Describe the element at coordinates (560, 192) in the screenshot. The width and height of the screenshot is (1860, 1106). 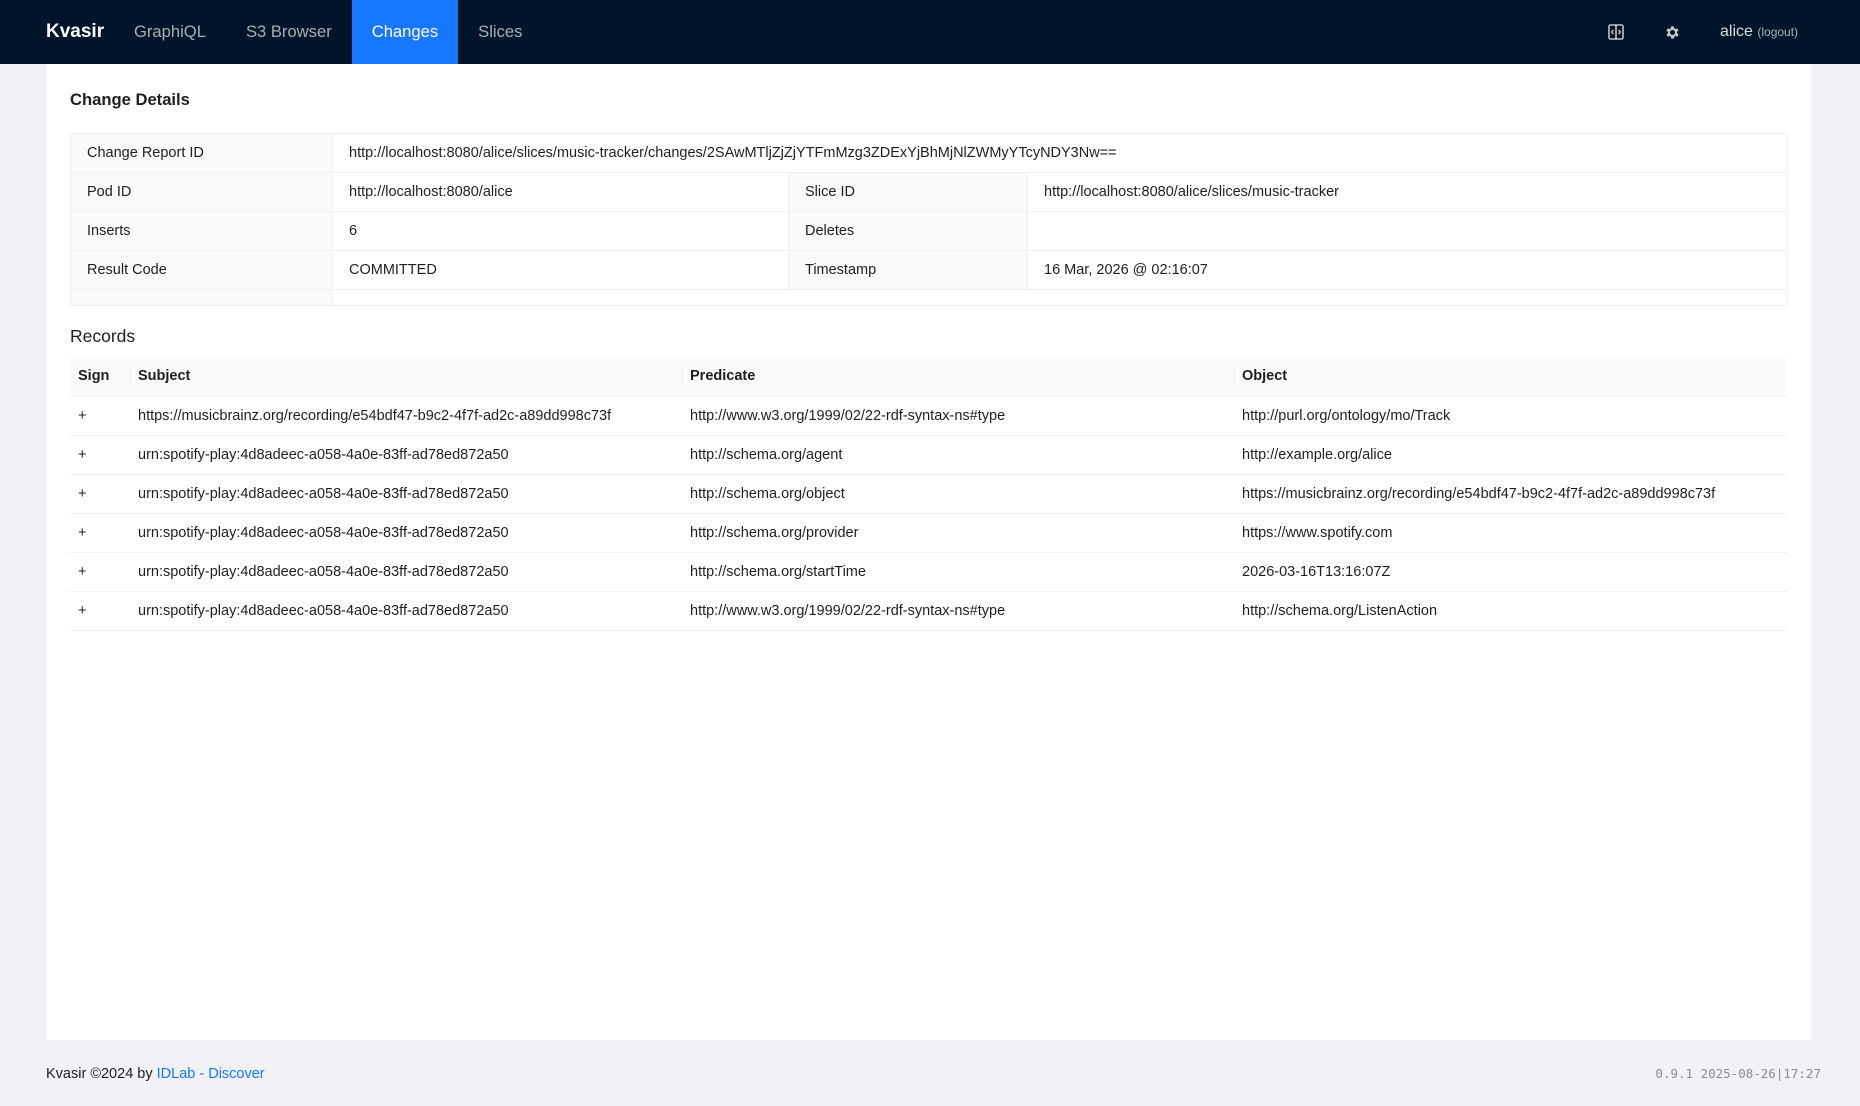
I see `pod-id-value: http://localhost:8080/alice` at that location.